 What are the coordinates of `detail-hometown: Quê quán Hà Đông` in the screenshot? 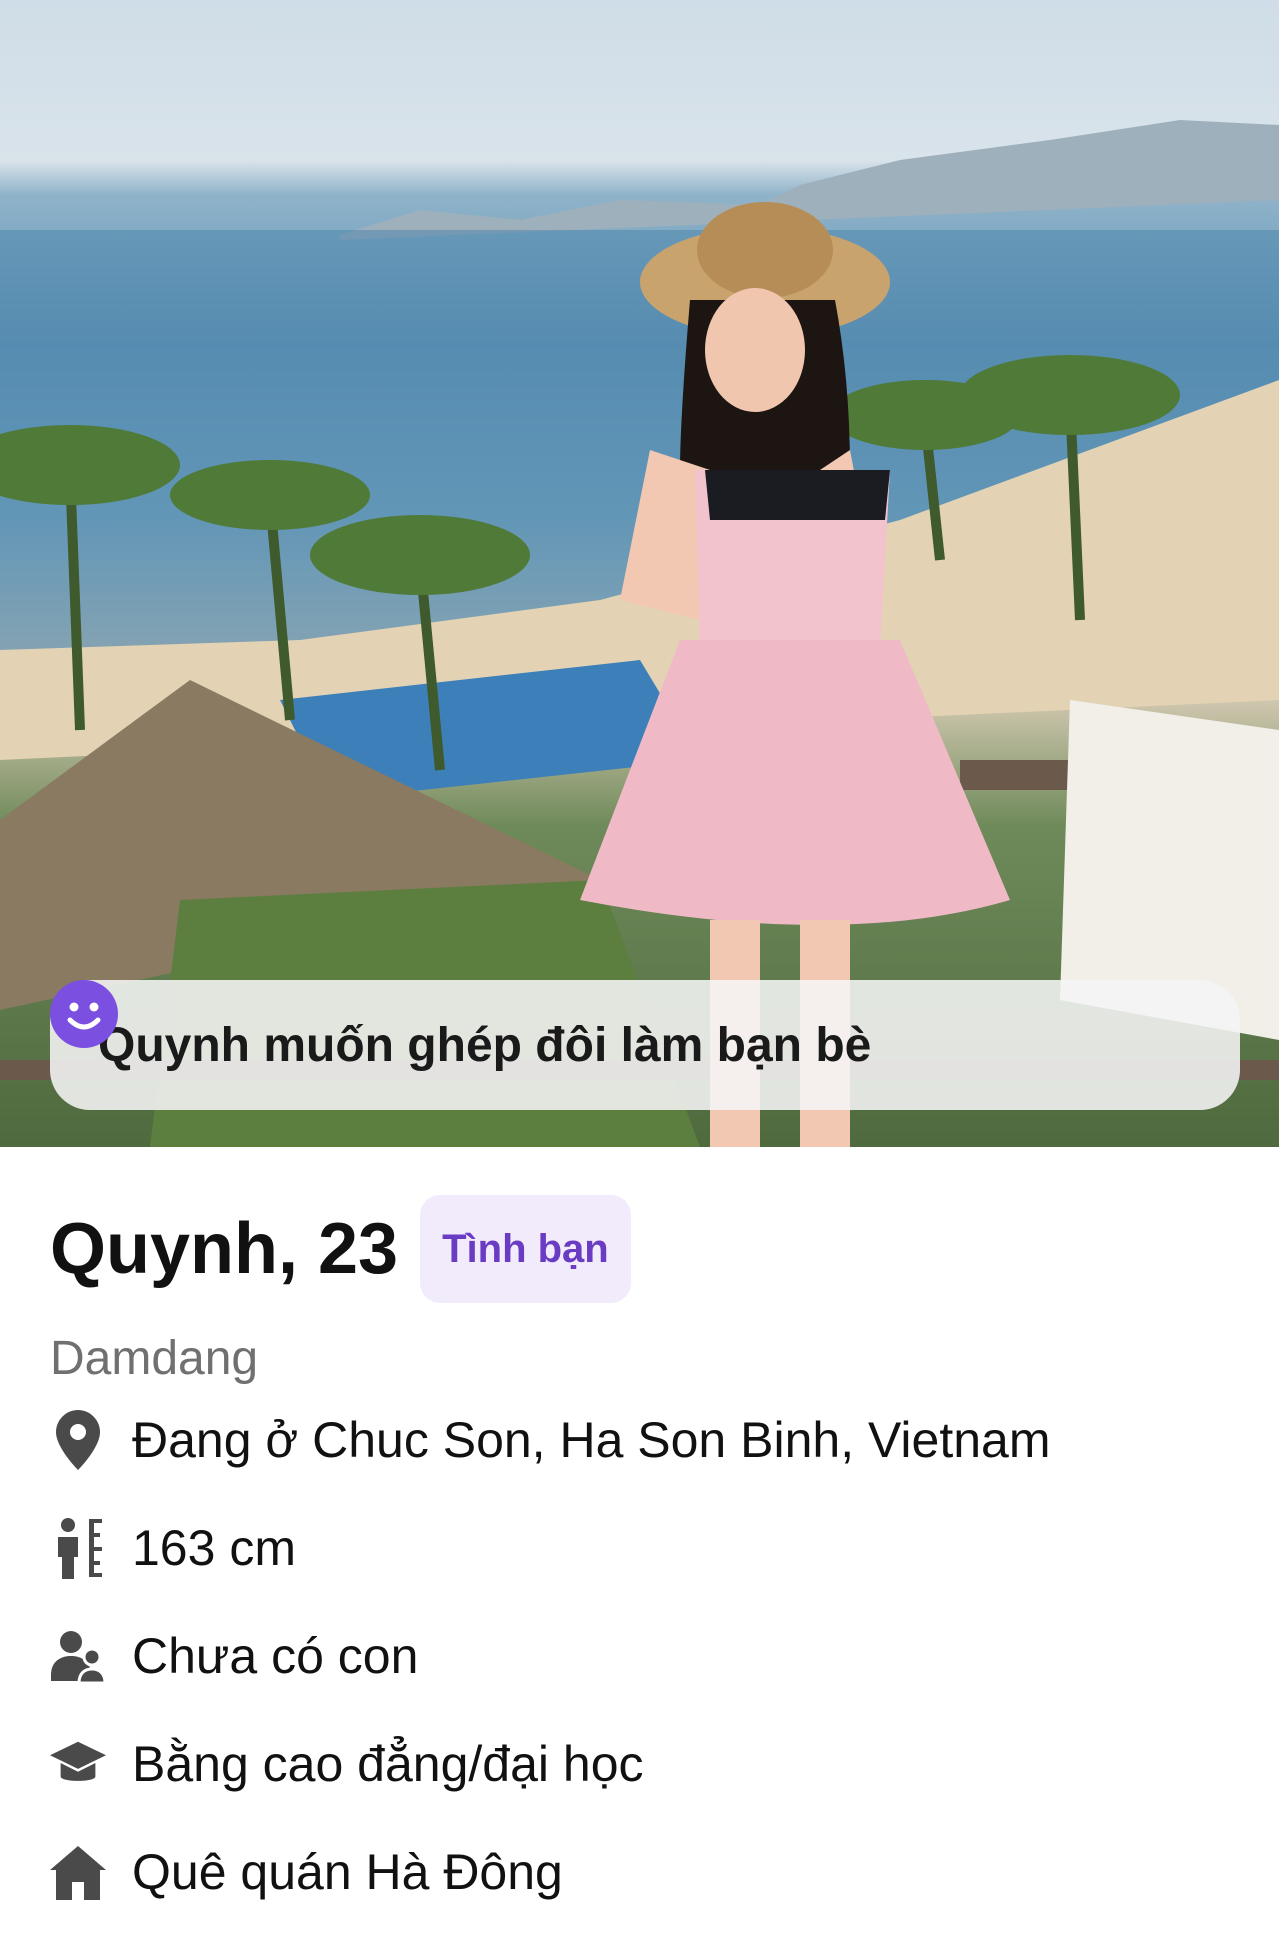 It's located at (664, 1872).